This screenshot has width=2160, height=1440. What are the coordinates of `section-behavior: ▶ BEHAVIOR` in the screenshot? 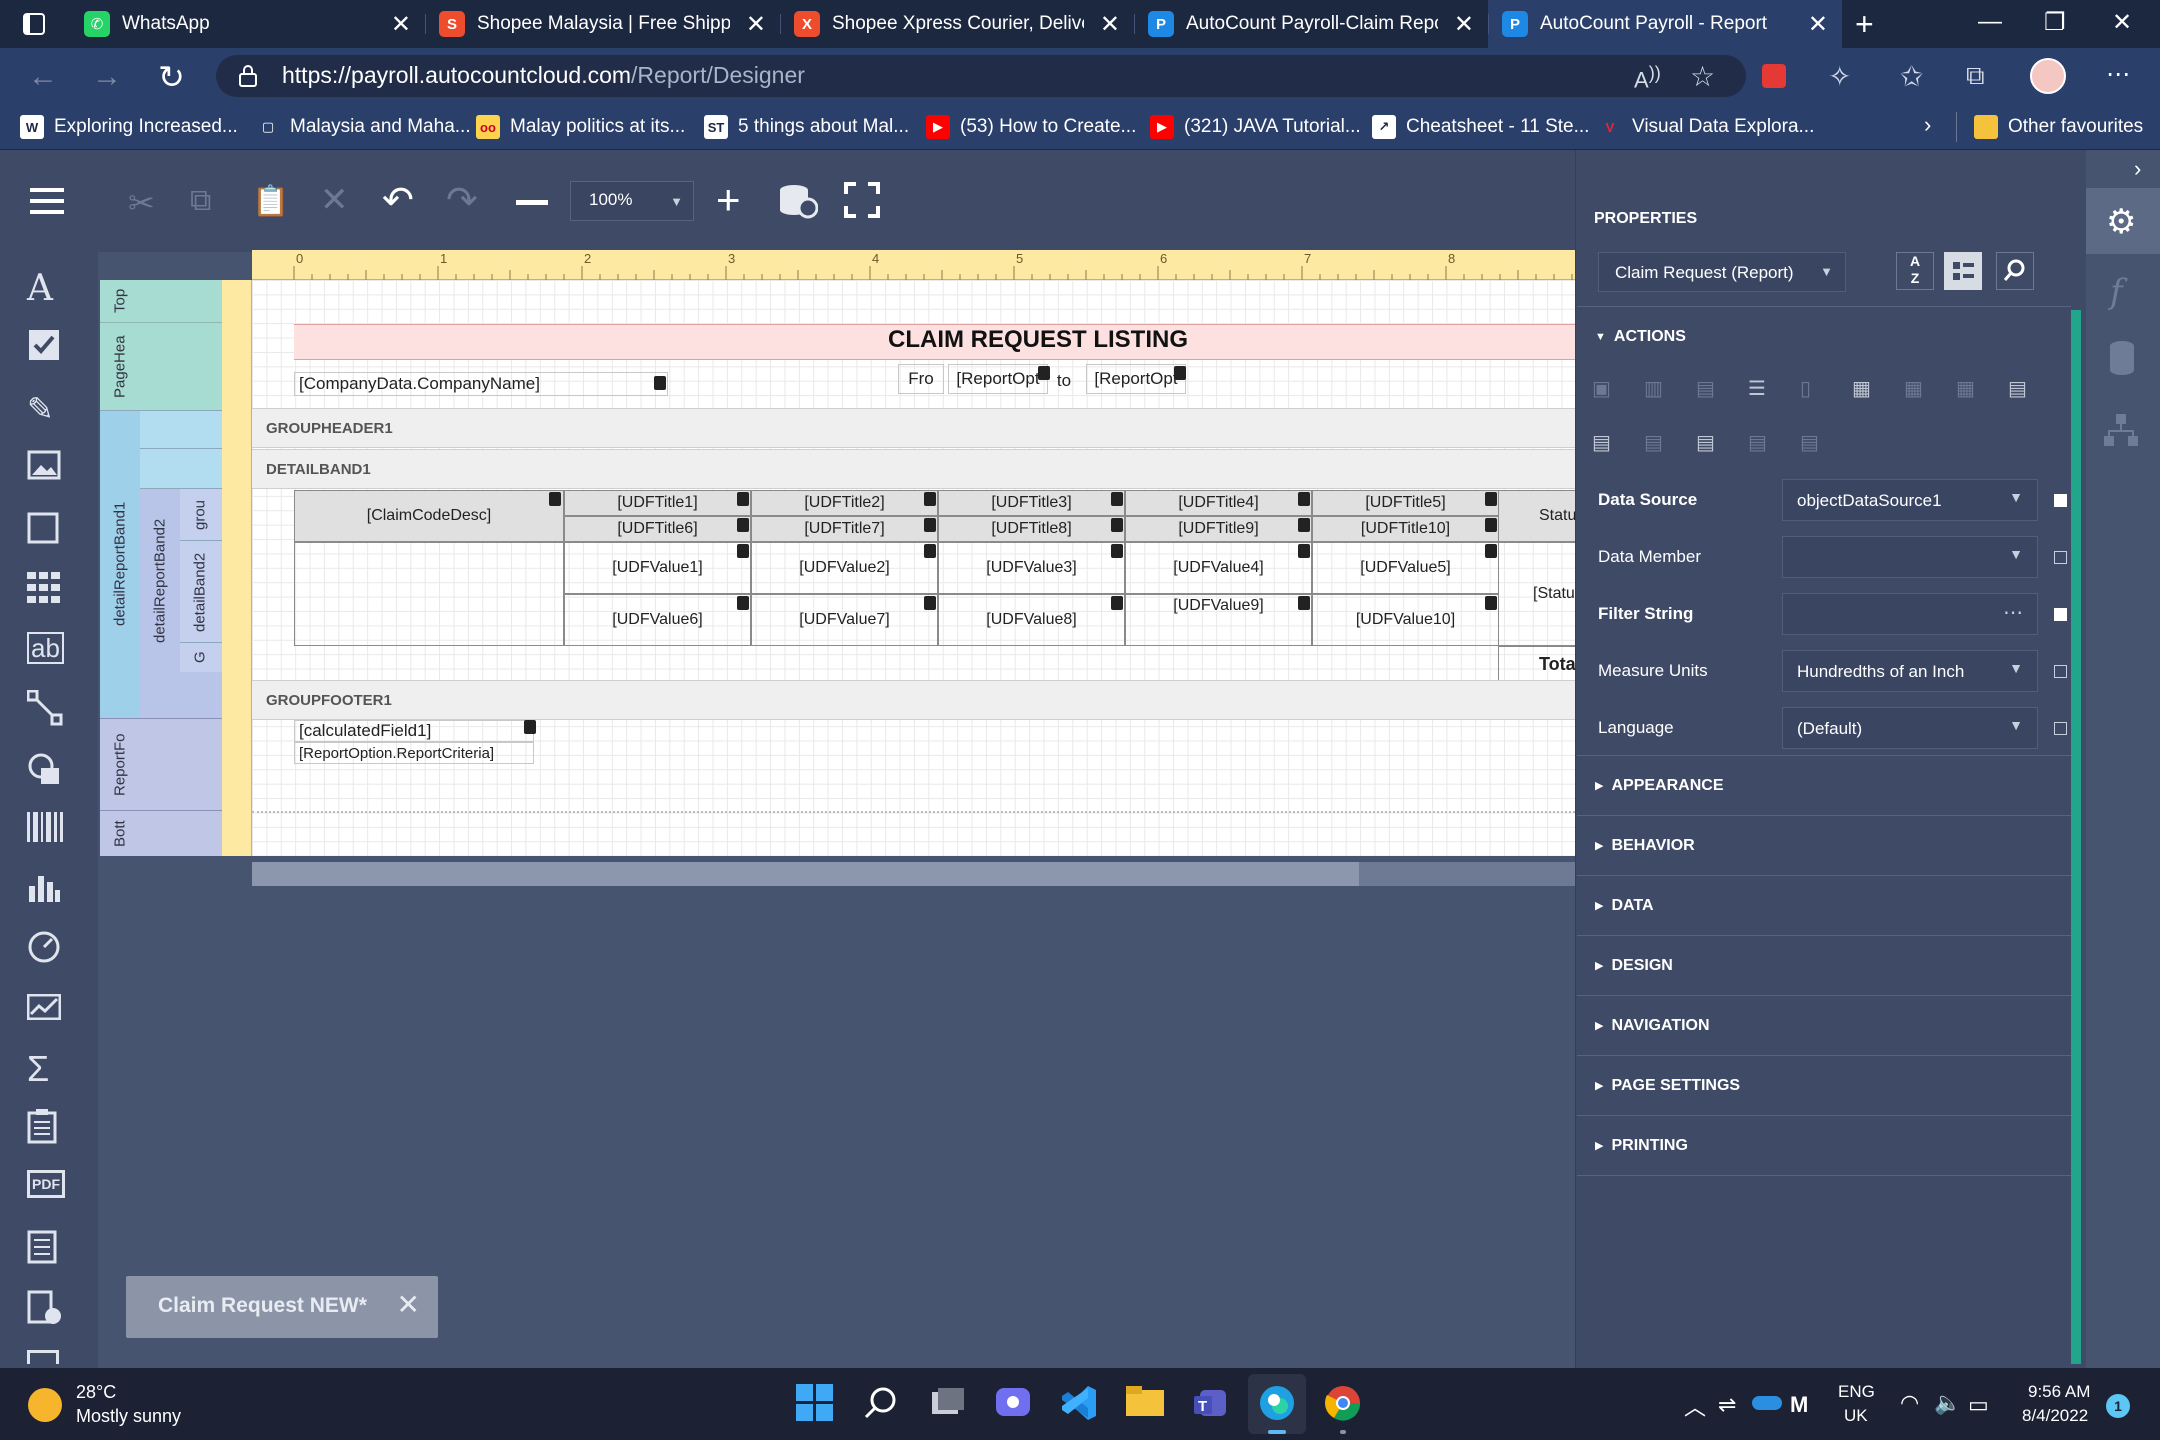 It's located at (1824, 845).